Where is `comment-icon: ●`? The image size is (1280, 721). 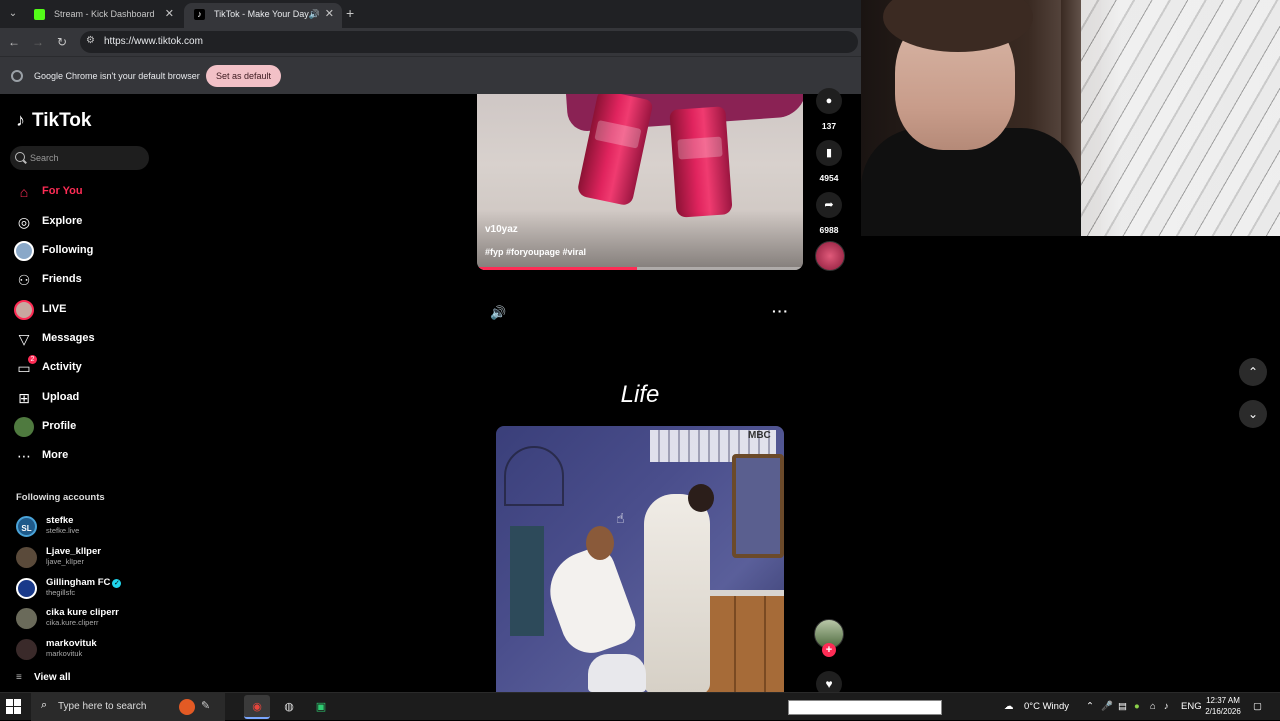 comment-icon: ● is located at coordinates (829, 101).